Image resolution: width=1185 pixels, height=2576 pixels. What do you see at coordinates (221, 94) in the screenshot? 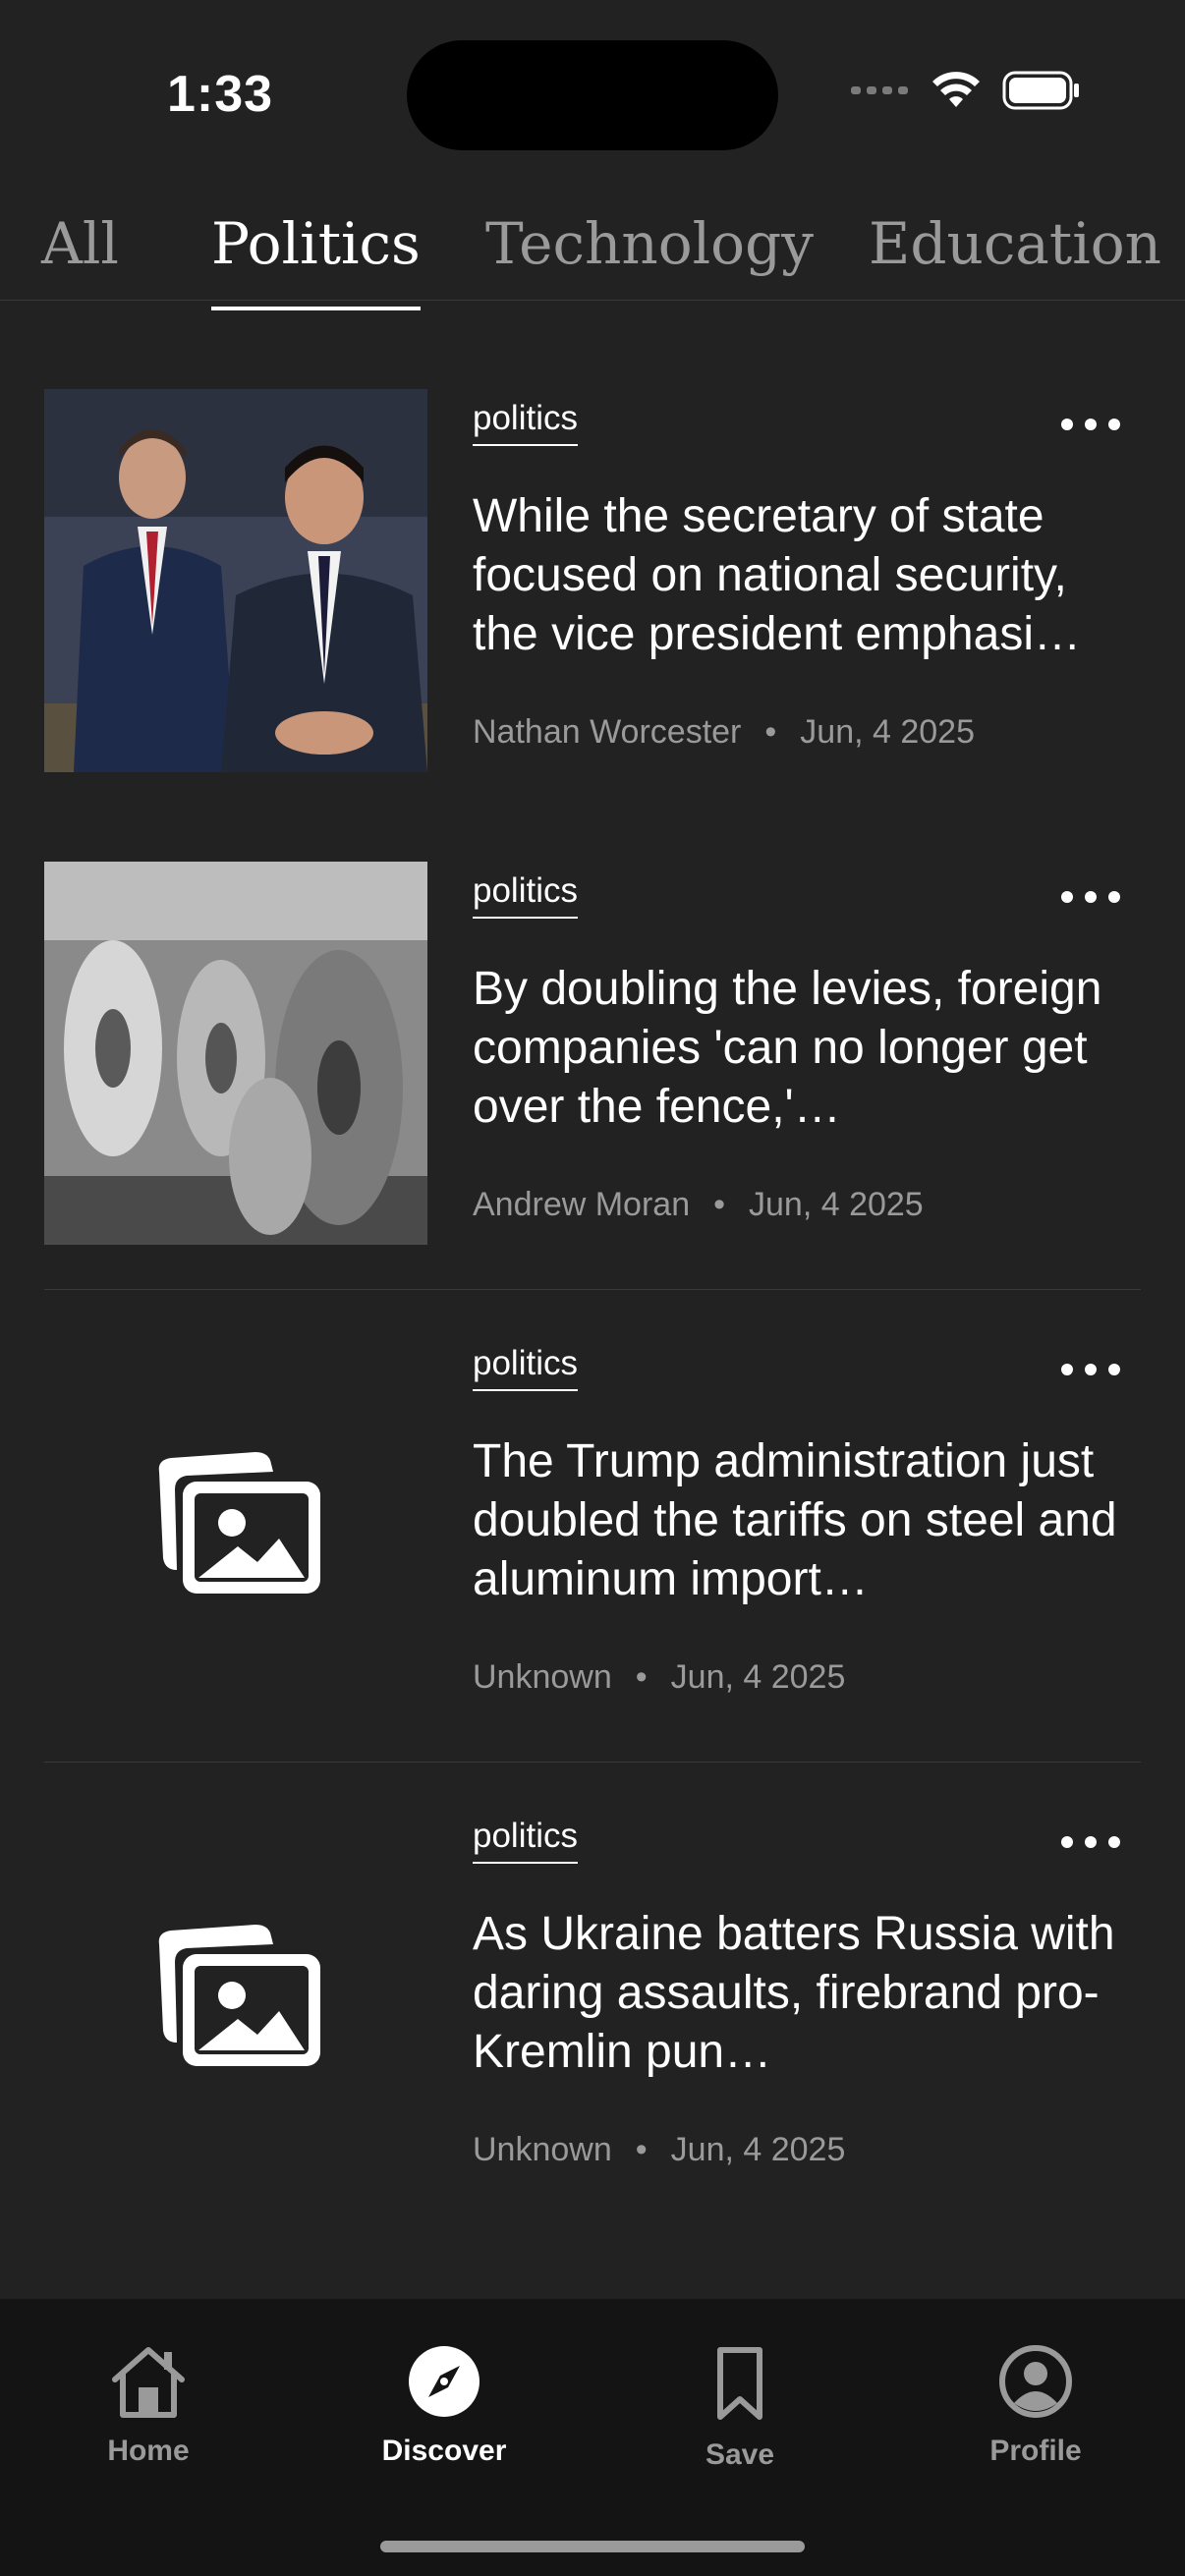
I see `status-time: 1:33` at bounding box center [221, 94].